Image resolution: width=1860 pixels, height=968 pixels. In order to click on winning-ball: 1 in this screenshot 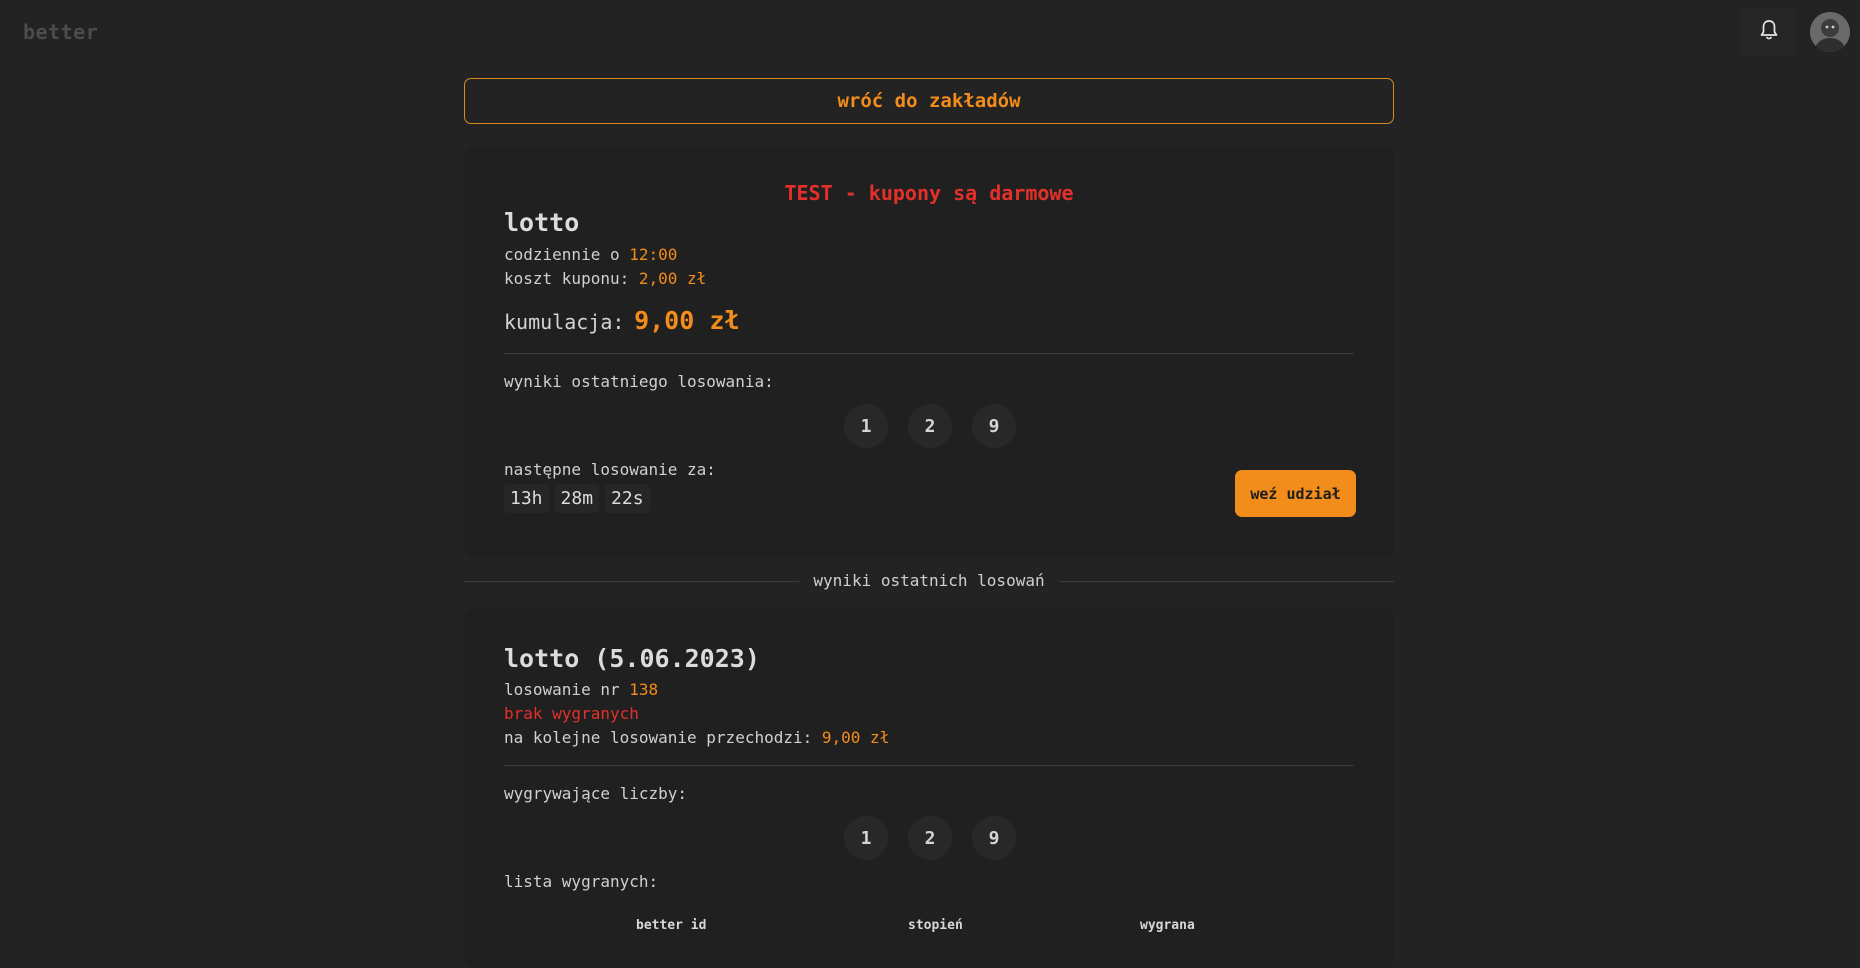, I will do `click(866, 838)`.